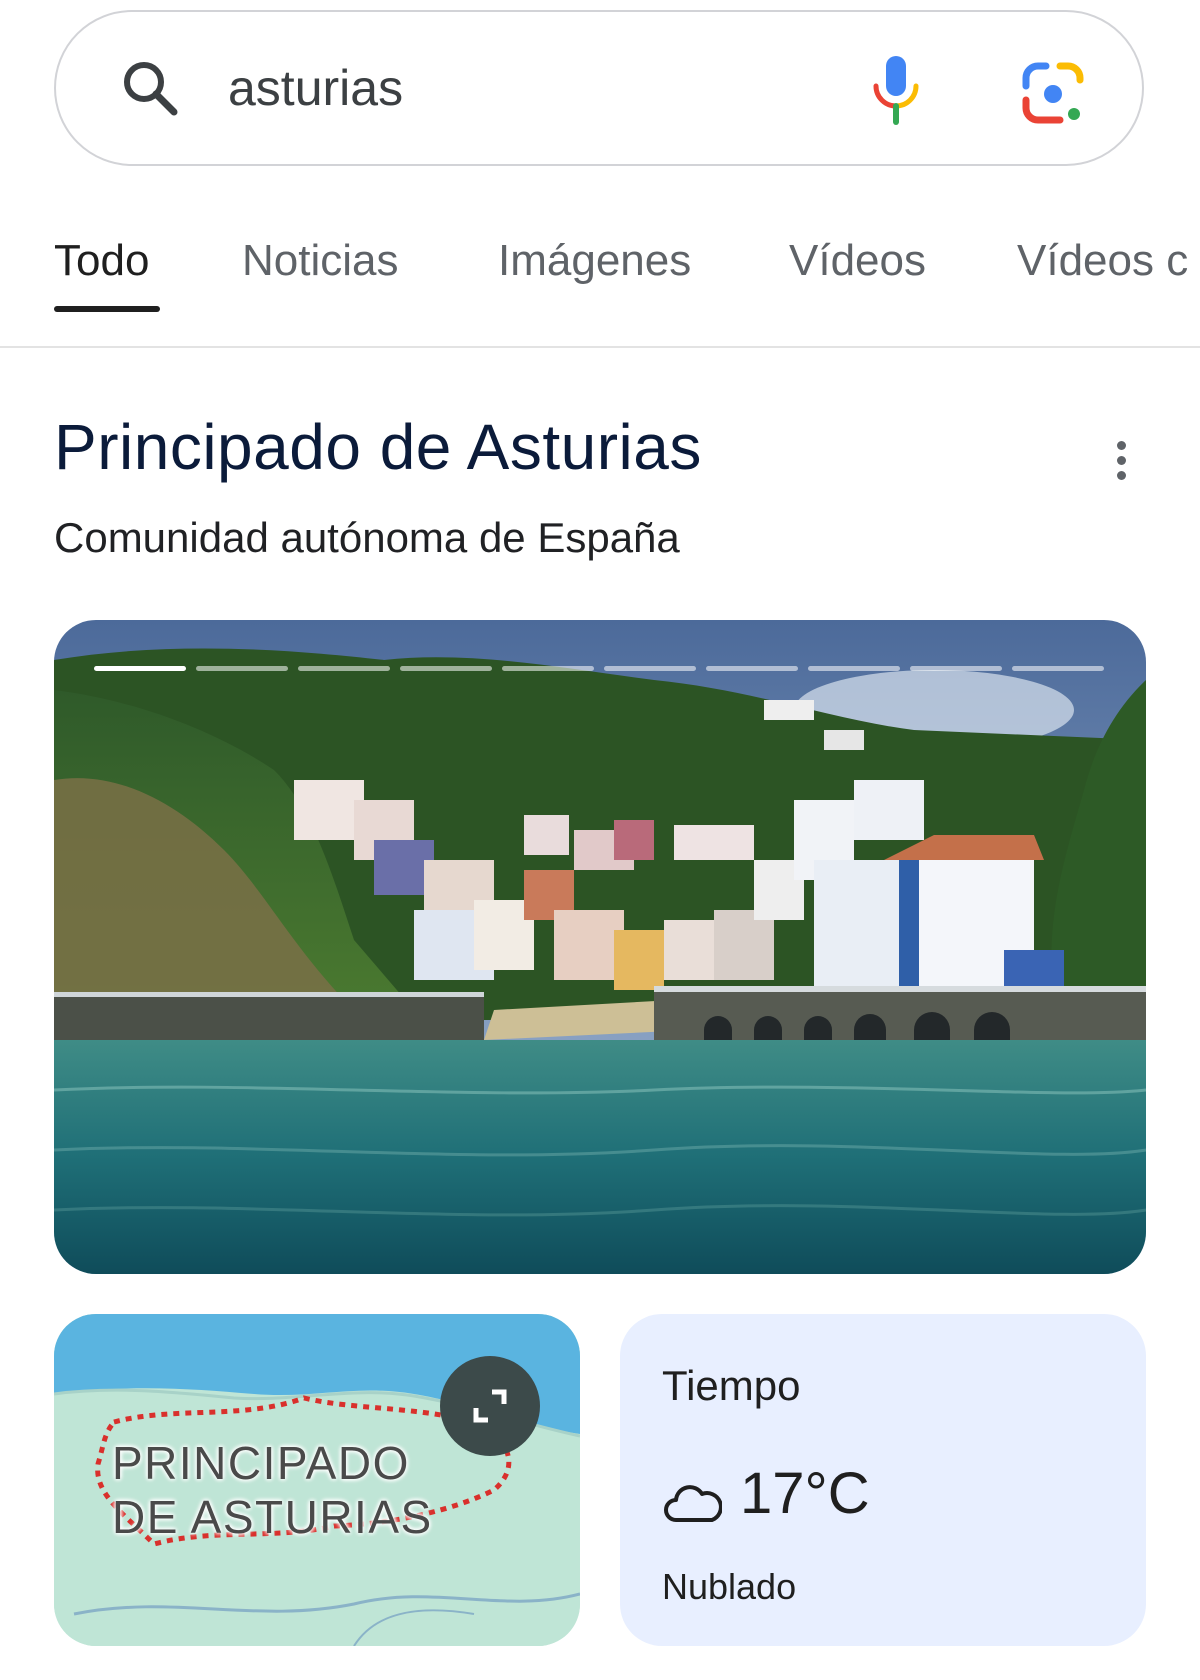 This screenshot has width=1200, height=1680. I want to click on expand-icon, so click(490, 1406).